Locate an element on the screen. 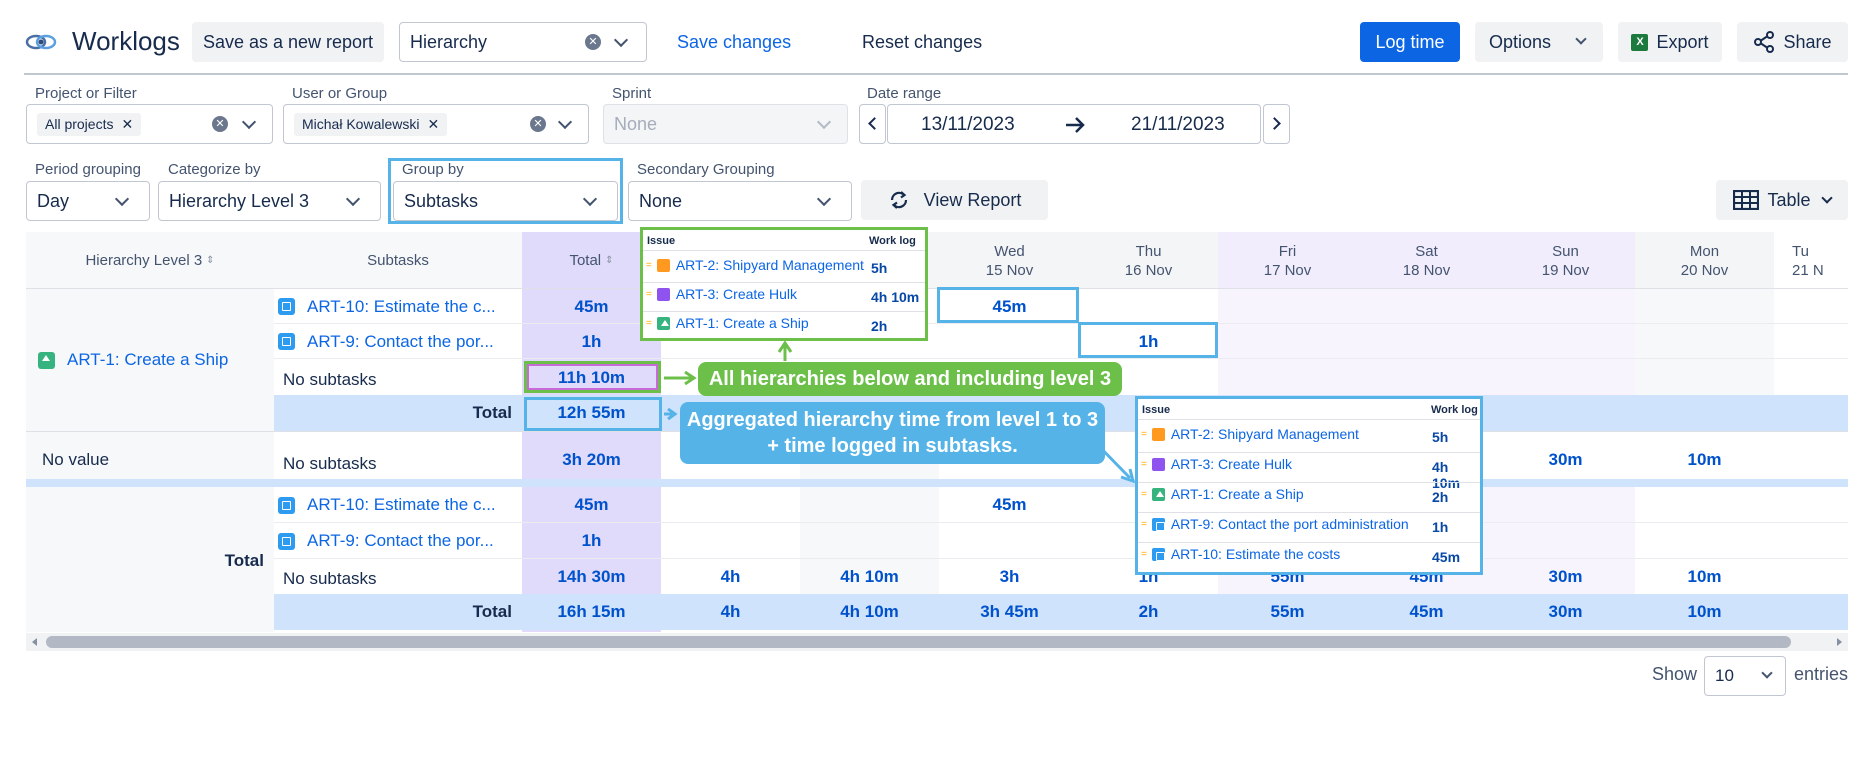  entries-label: entries is located at coordinates (1821, 674).